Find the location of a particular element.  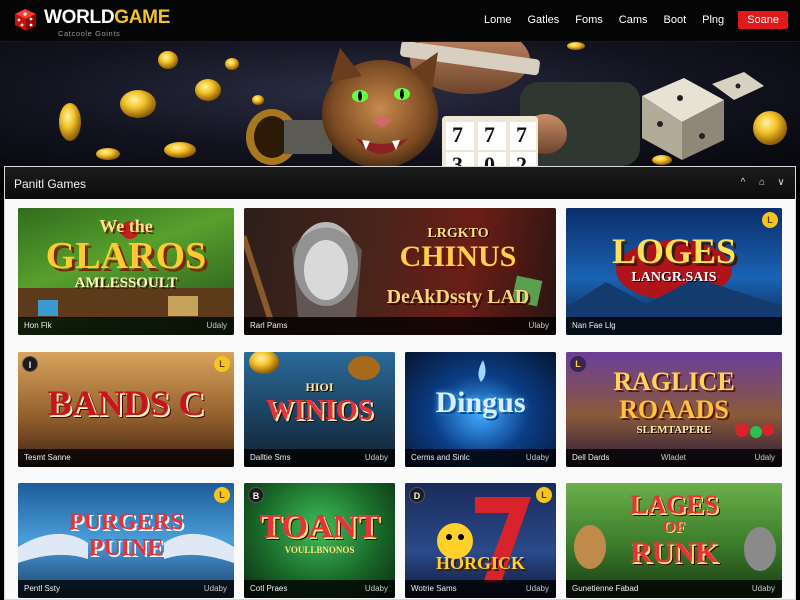

game-category: Pentl Ssty is located at coordinates (42, 588).